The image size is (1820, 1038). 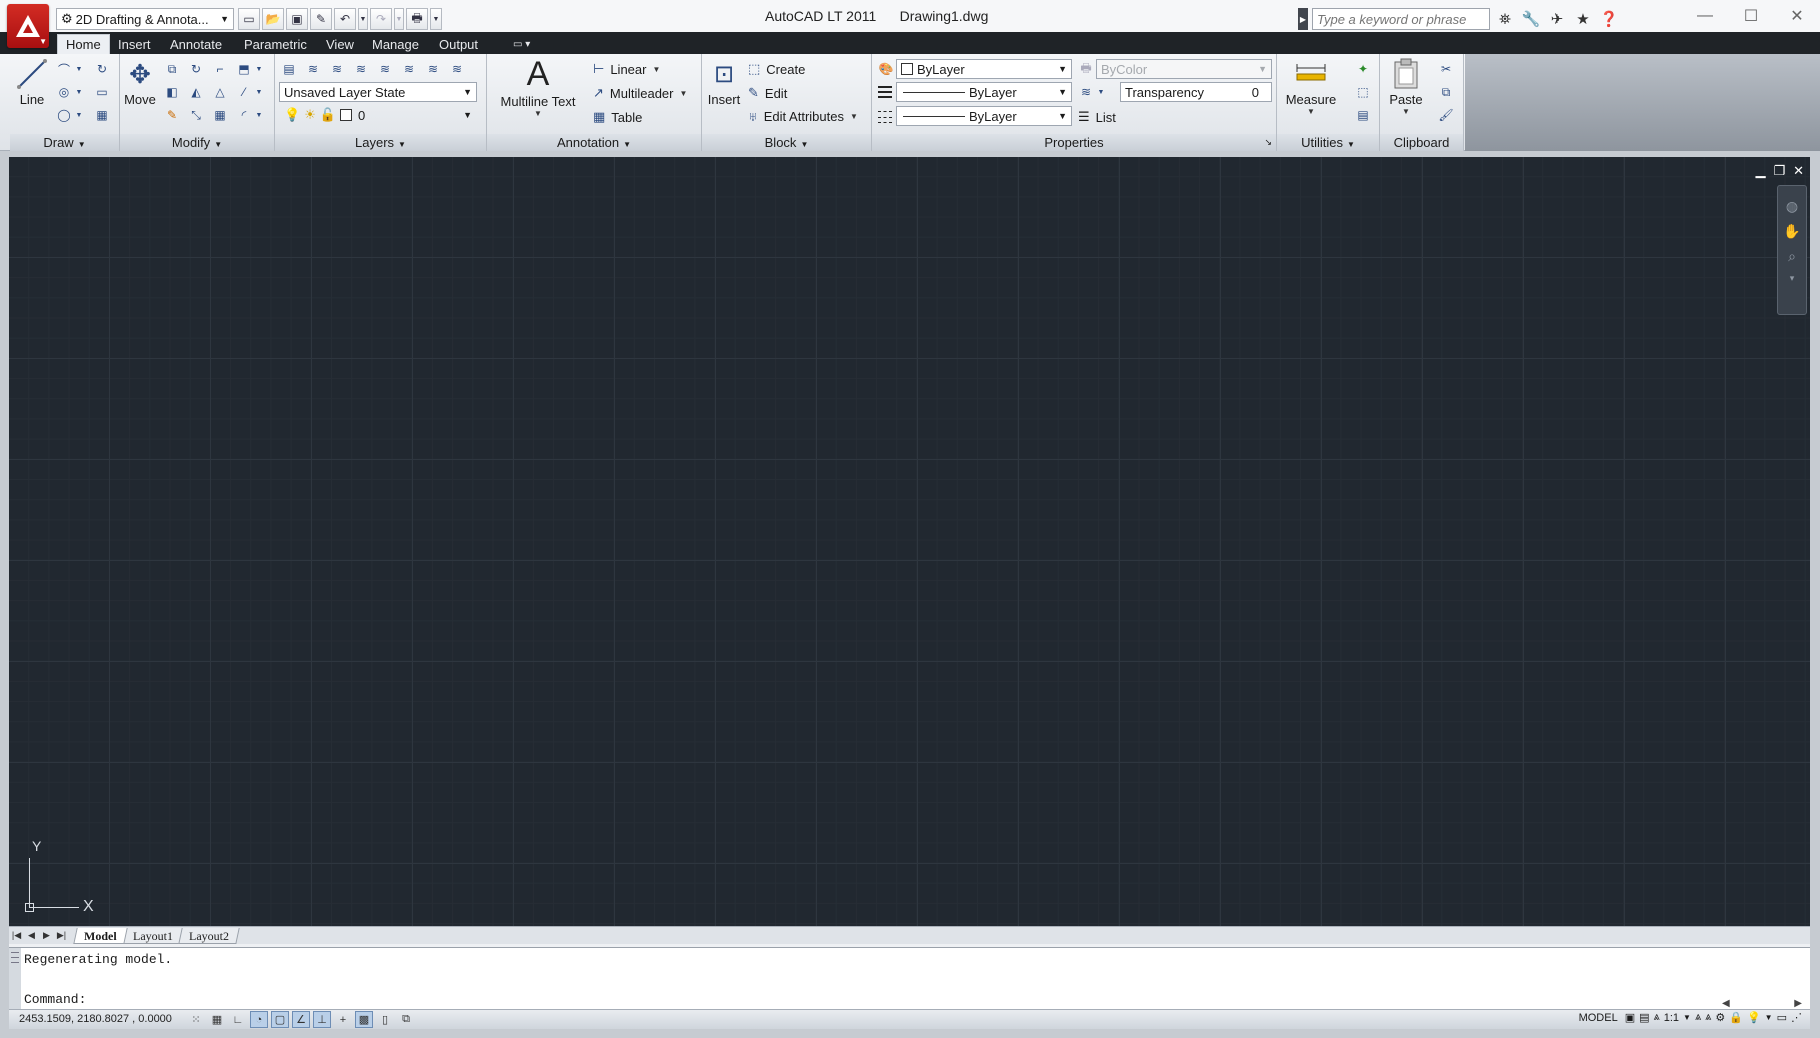 What do you see at coordinates (1531, 19) in the screenshot?
I see `subscription-icon: 🔧` at bounding box center [1531, 19].